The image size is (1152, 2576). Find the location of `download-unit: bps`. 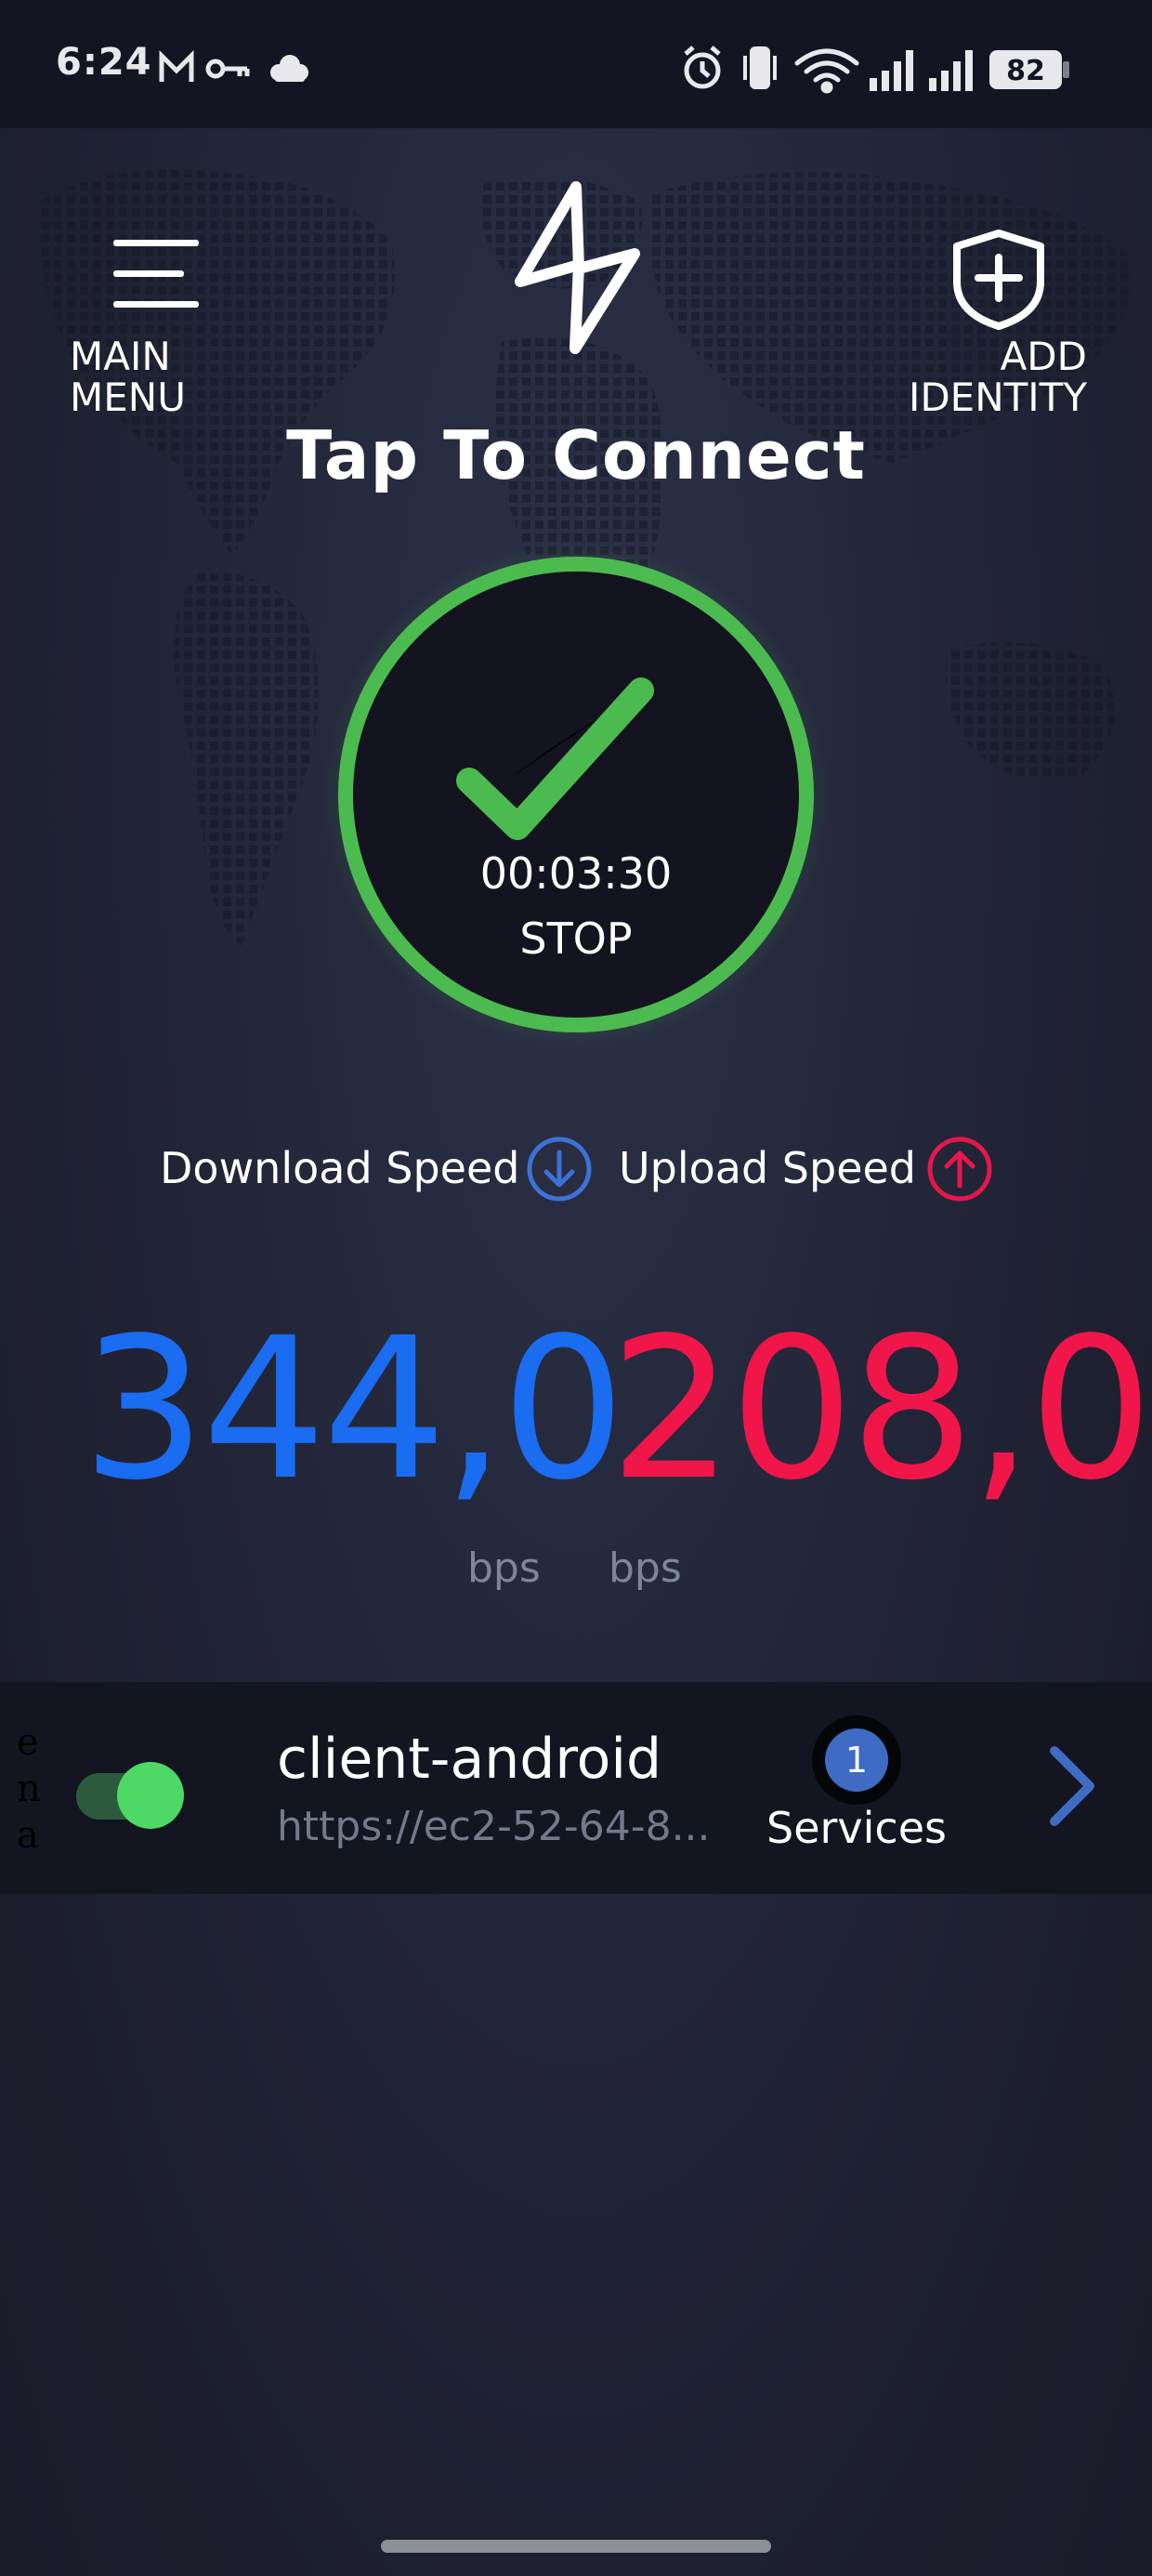

download-unit: bps is located at coordinates (504, 1568).